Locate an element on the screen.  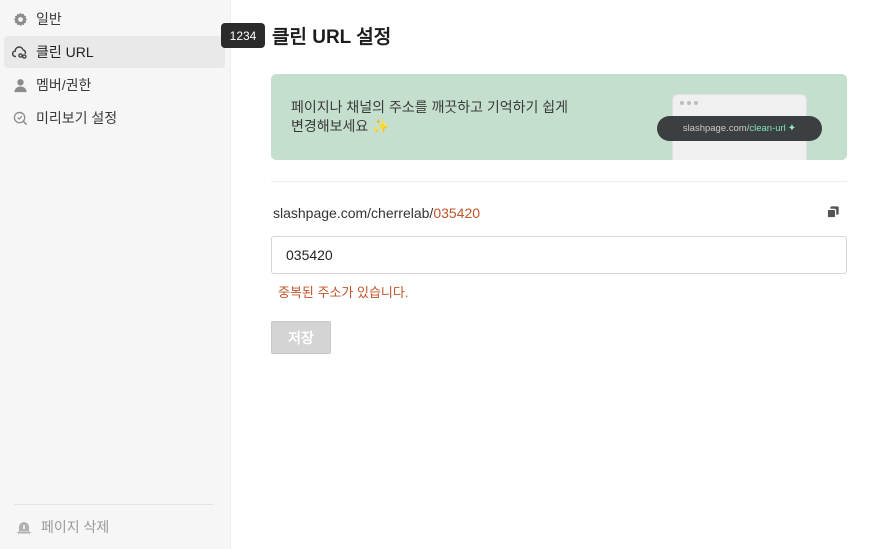
gear-icon is located at coordinates (20, 19).